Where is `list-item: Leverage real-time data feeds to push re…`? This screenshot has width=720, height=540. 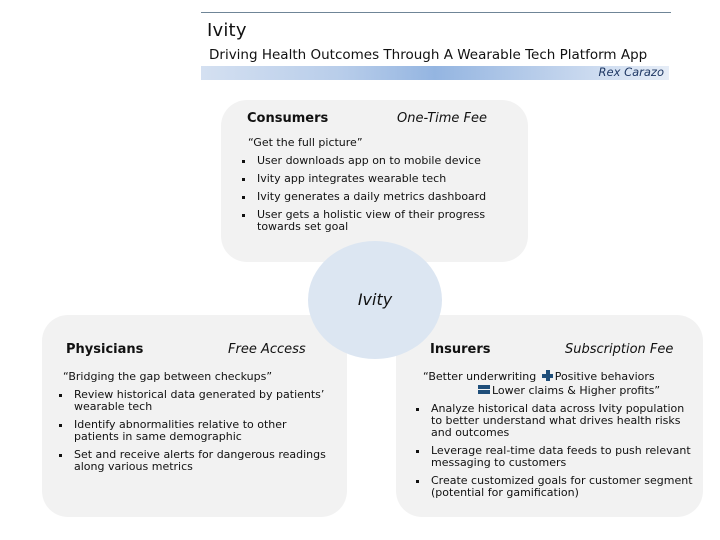
list-item: Leverage real-time data feeds to push re… is located at coordinates (554, 457).